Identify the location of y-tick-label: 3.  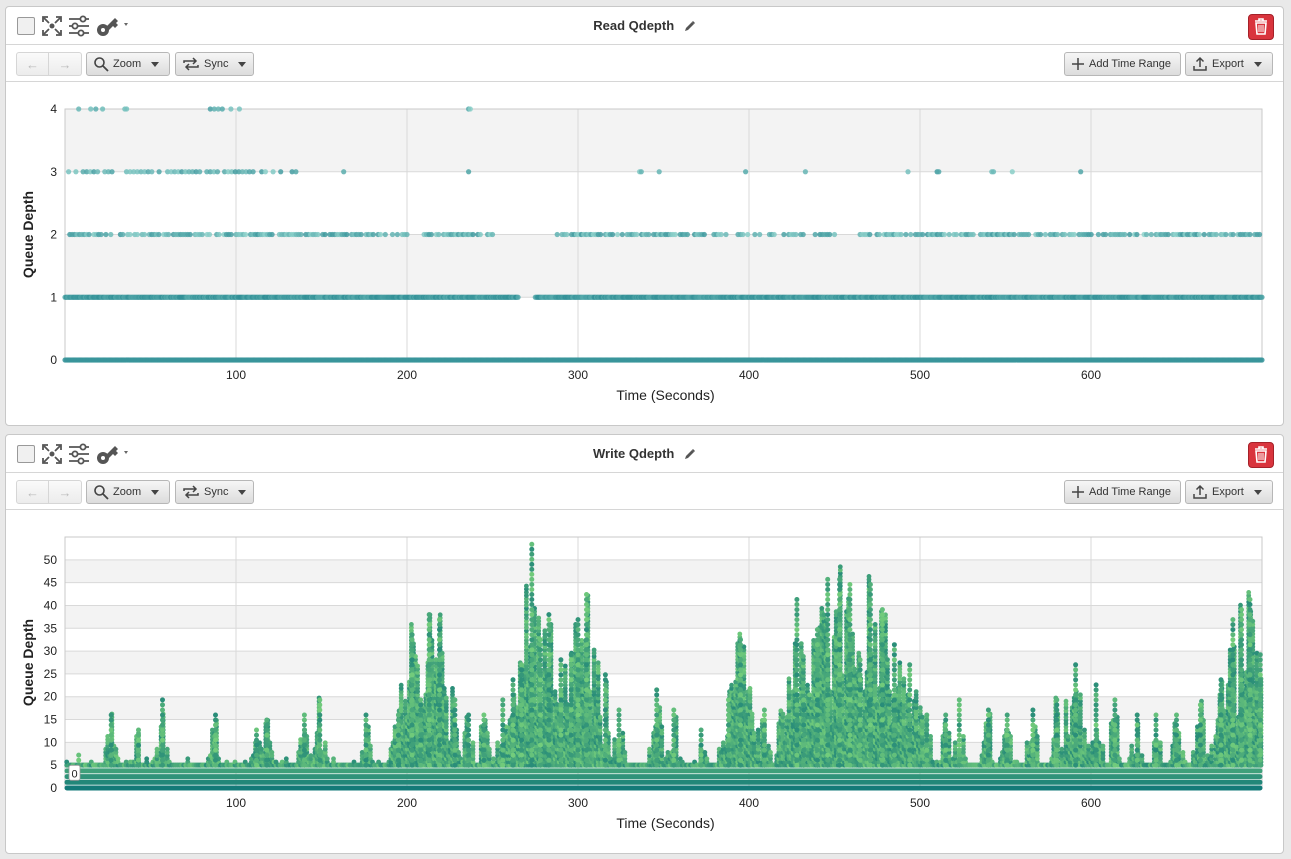
(53, 172).